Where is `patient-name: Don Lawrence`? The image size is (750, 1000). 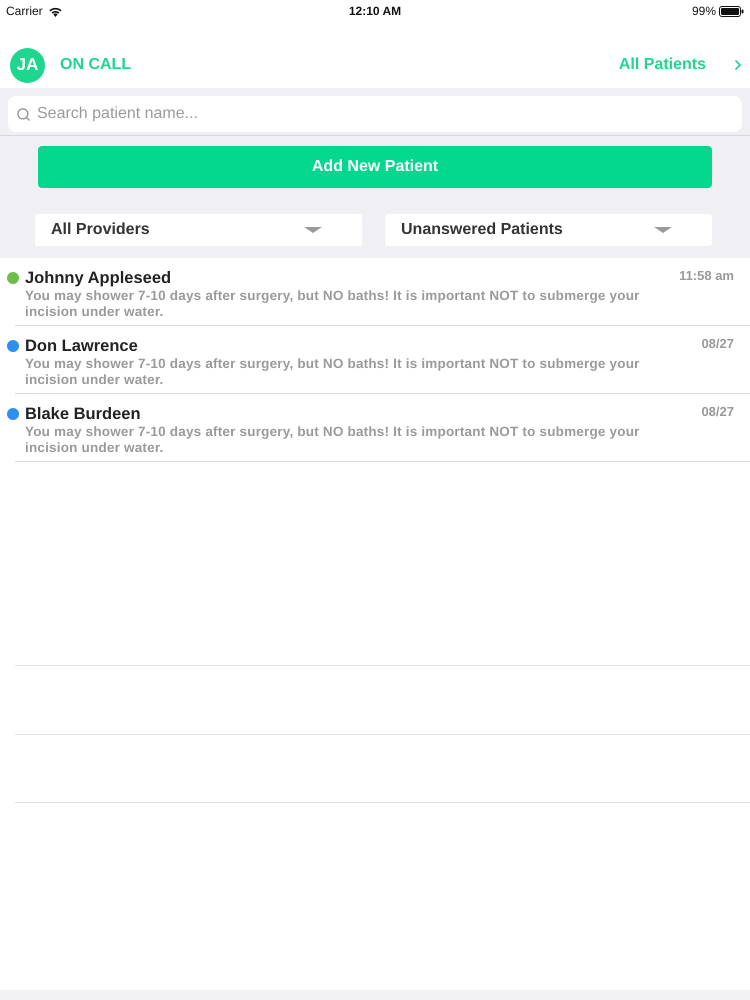
patient-name: Don Lawrence is located at coordinates (345, 346).